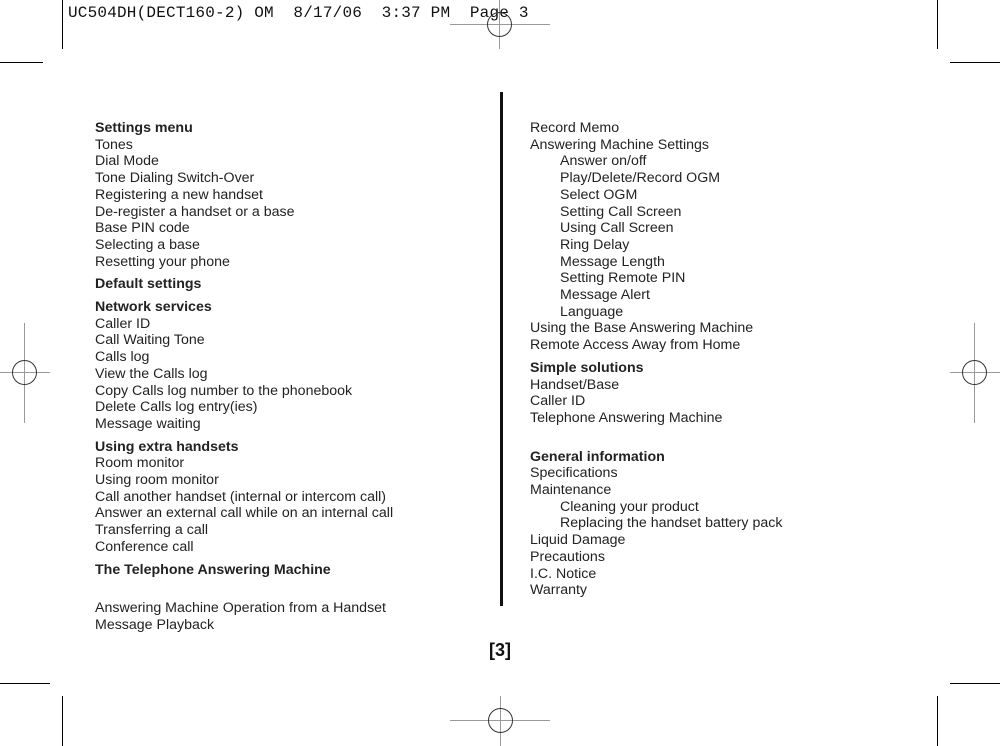 The width and height of the screenshot is (1000, 746). What do you see at coordinates (155, 624) in the screenshot?
I see `toc-entry: Message Playback` at bounding box center [155, 624].